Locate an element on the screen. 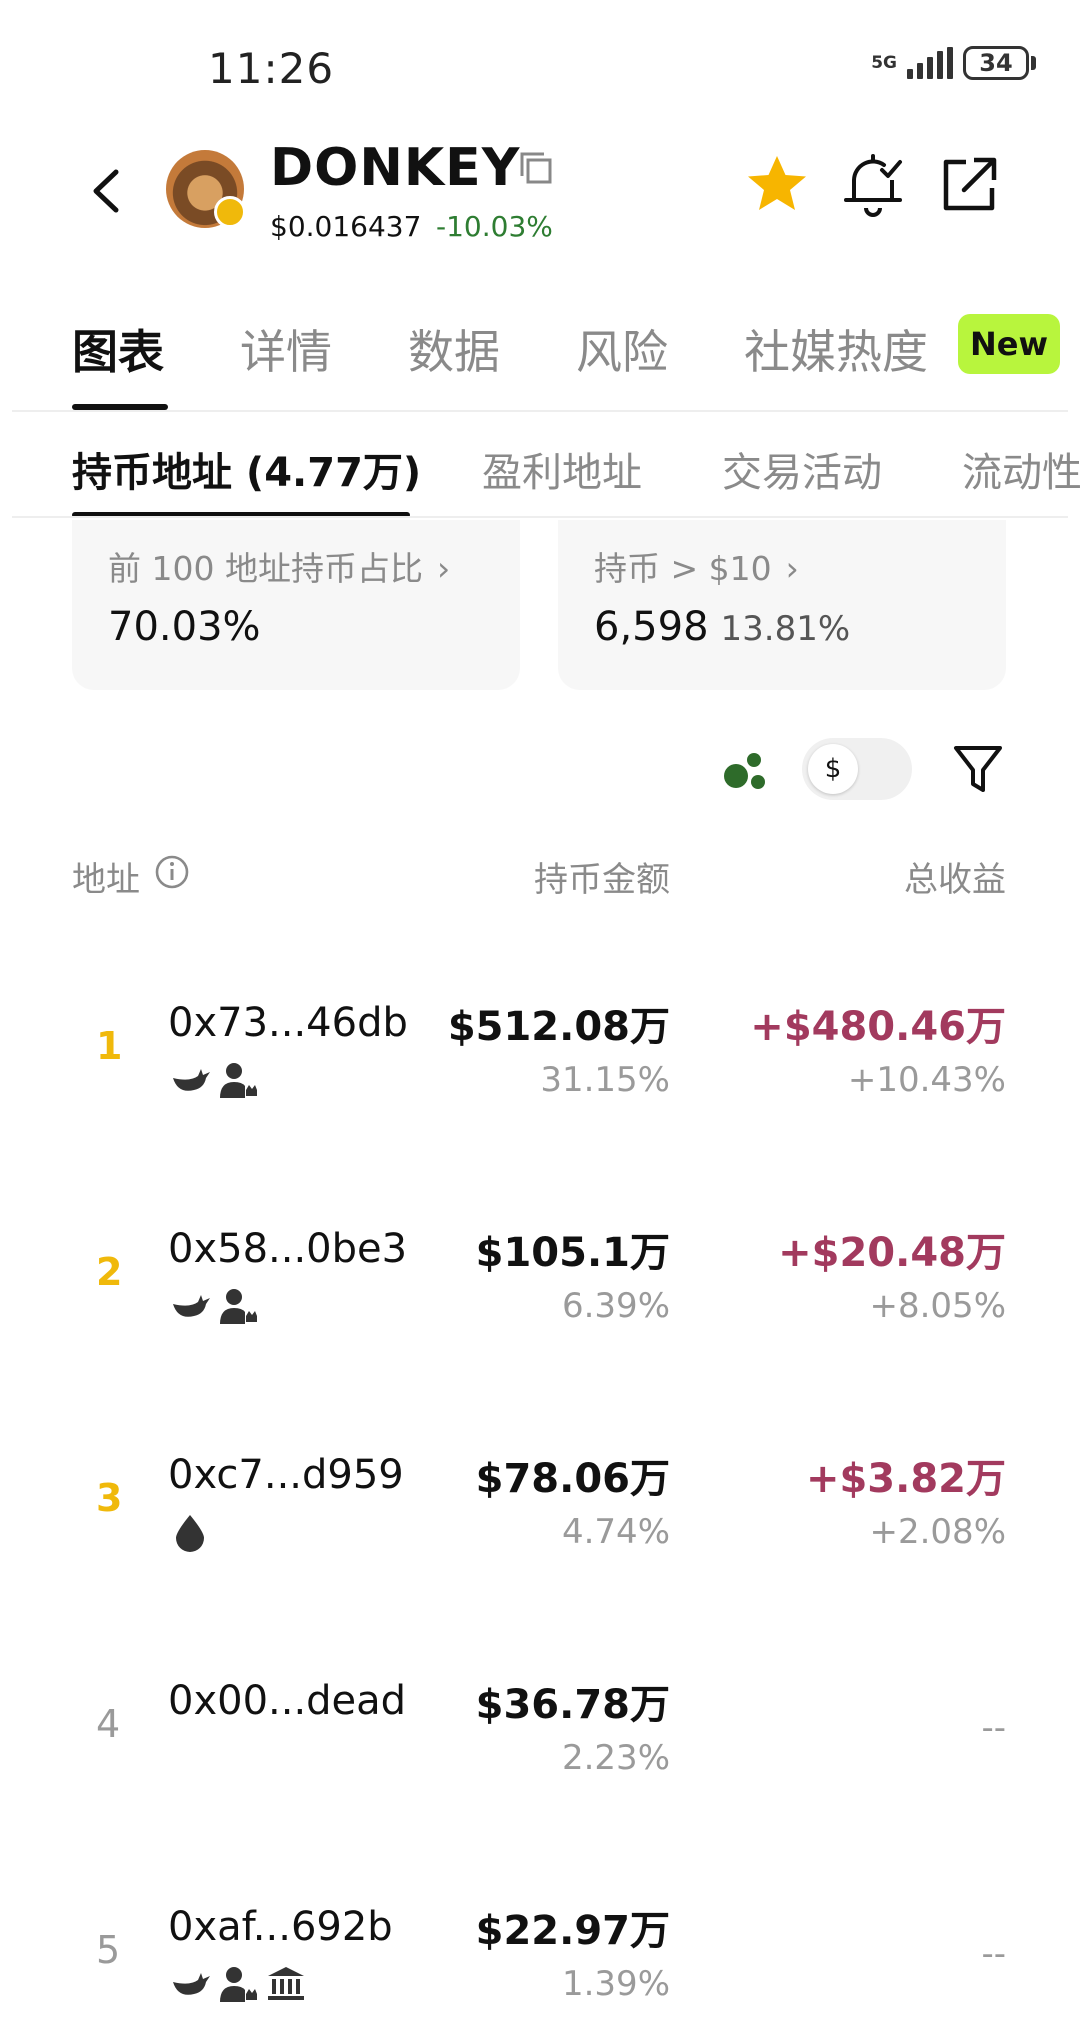 The image size is (1080, 2019). total-pnl: +$20.48万 is located at coordinates (892, 1253).